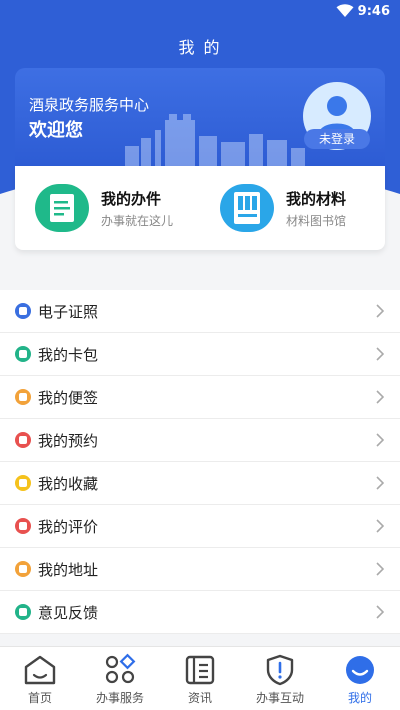  What do you see at coordinates (23, 354) in the screenshot?
I see `wallet-icon` at bounding box center [23, 354].